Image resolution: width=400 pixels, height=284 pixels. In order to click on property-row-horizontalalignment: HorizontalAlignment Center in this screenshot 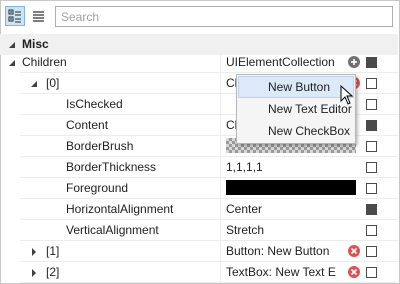, I will do `click(199, 209)`.